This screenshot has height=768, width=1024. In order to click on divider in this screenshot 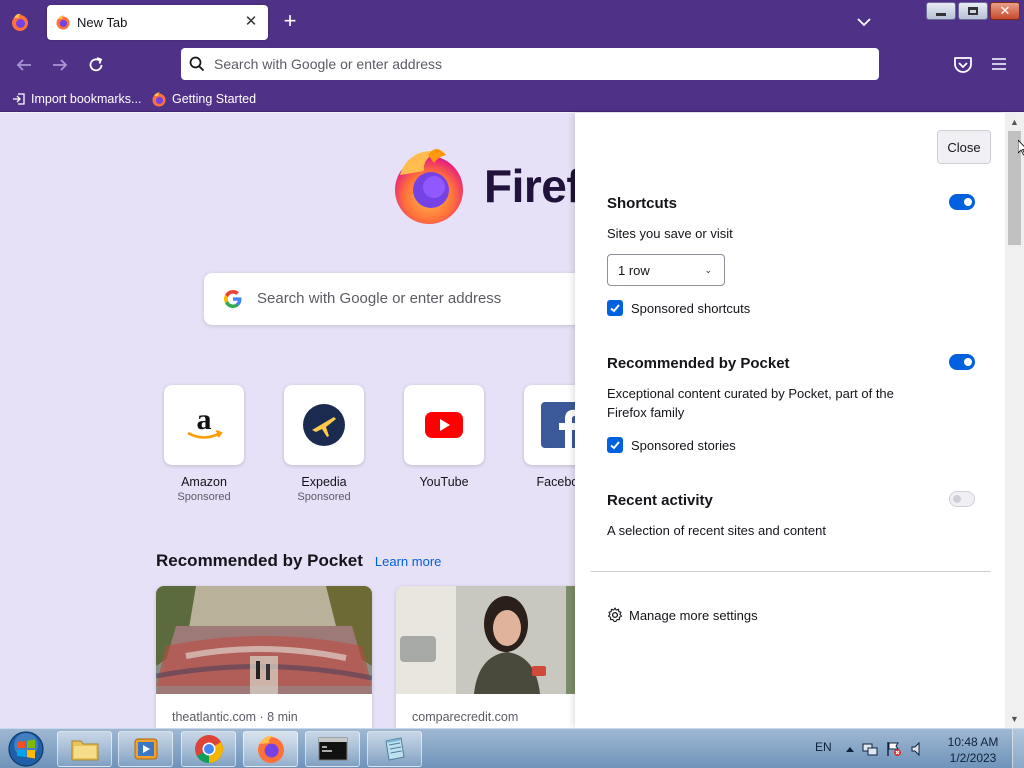, I will do `click(791, 571)`.